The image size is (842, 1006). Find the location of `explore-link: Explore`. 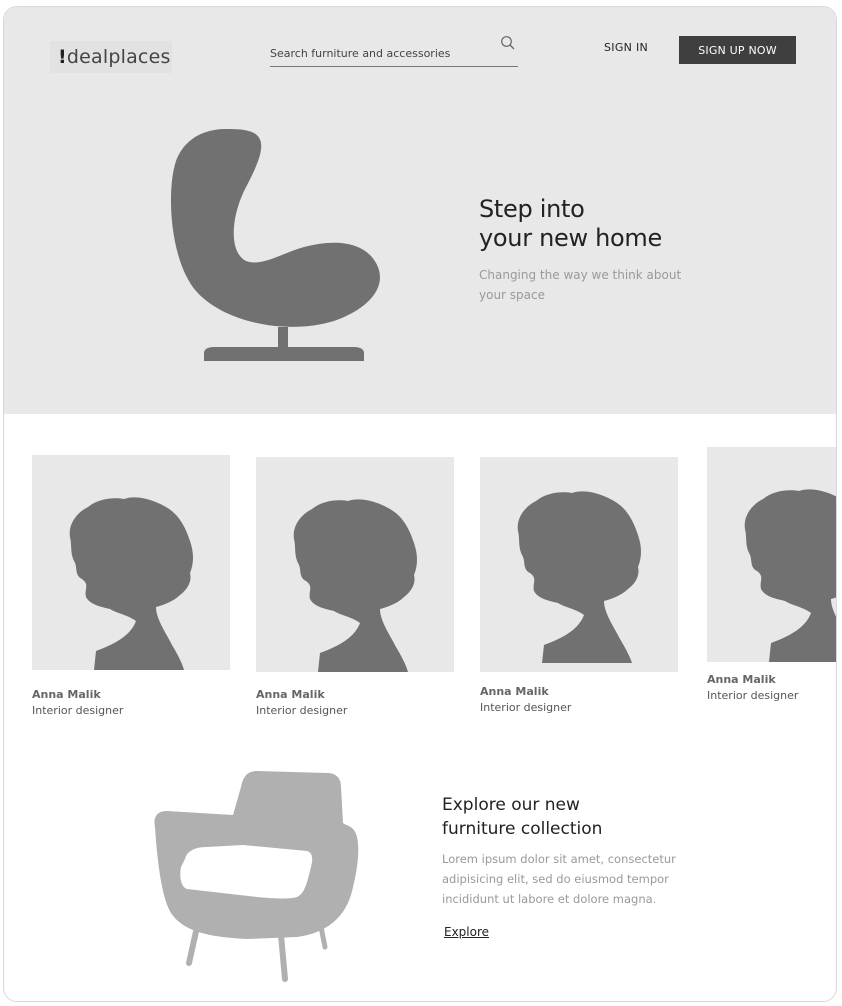

explore-link: Explore is located at coordinates (466, 932).